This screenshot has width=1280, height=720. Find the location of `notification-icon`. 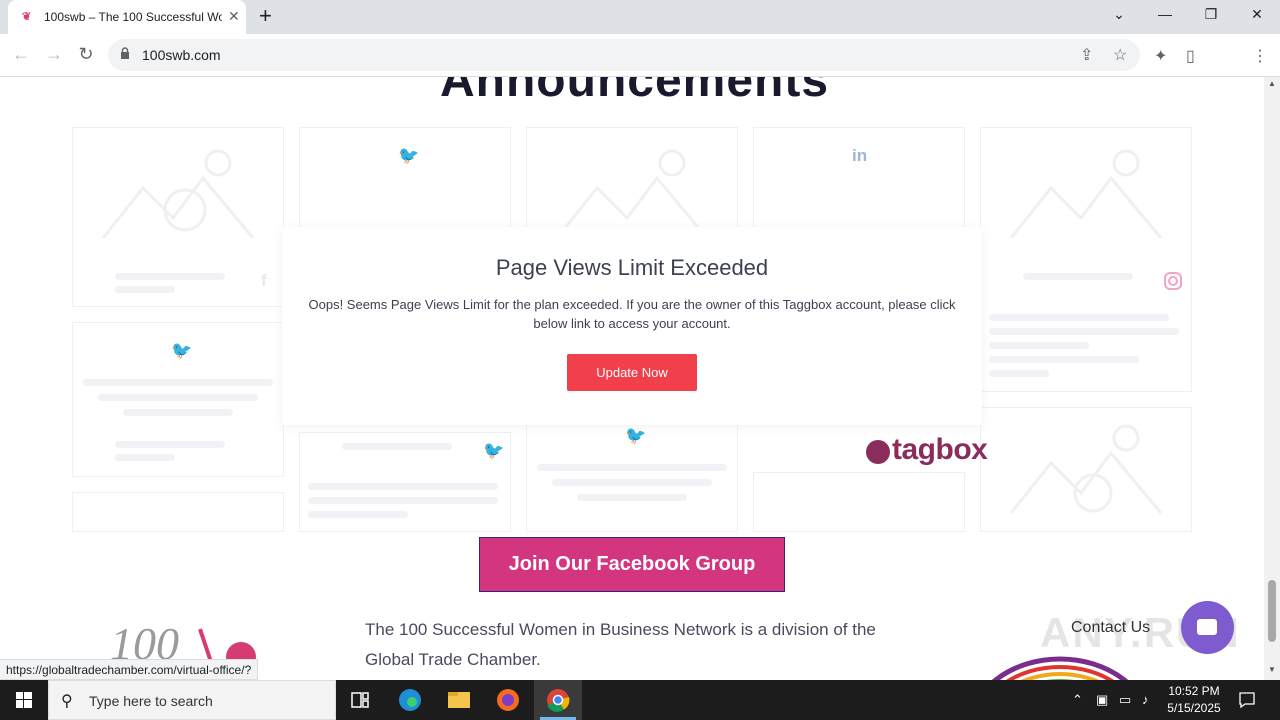

notification-icon is located at coordinates (1247, 700).